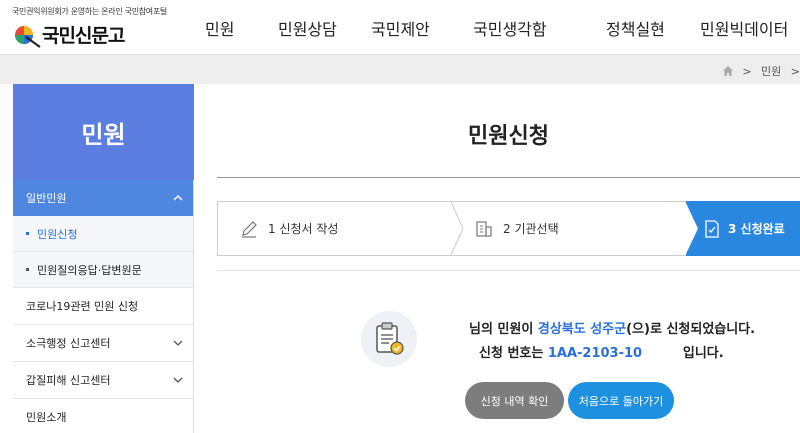 Image resolution: width=800 pixels, height=433 pixels. Describe the element at coordinates (508, 177) in the screenshot. I see `title-divider` at that location.